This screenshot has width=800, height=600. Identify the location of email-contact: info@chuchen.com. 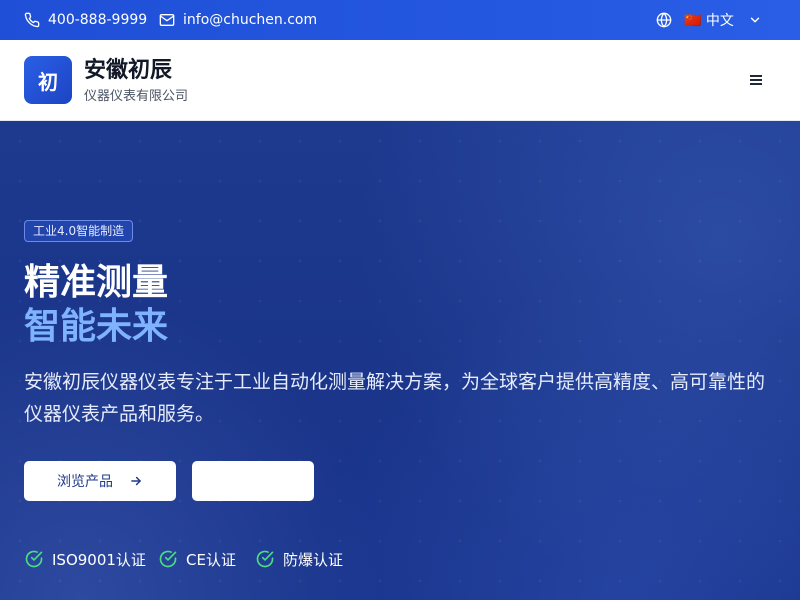
(238, 20).